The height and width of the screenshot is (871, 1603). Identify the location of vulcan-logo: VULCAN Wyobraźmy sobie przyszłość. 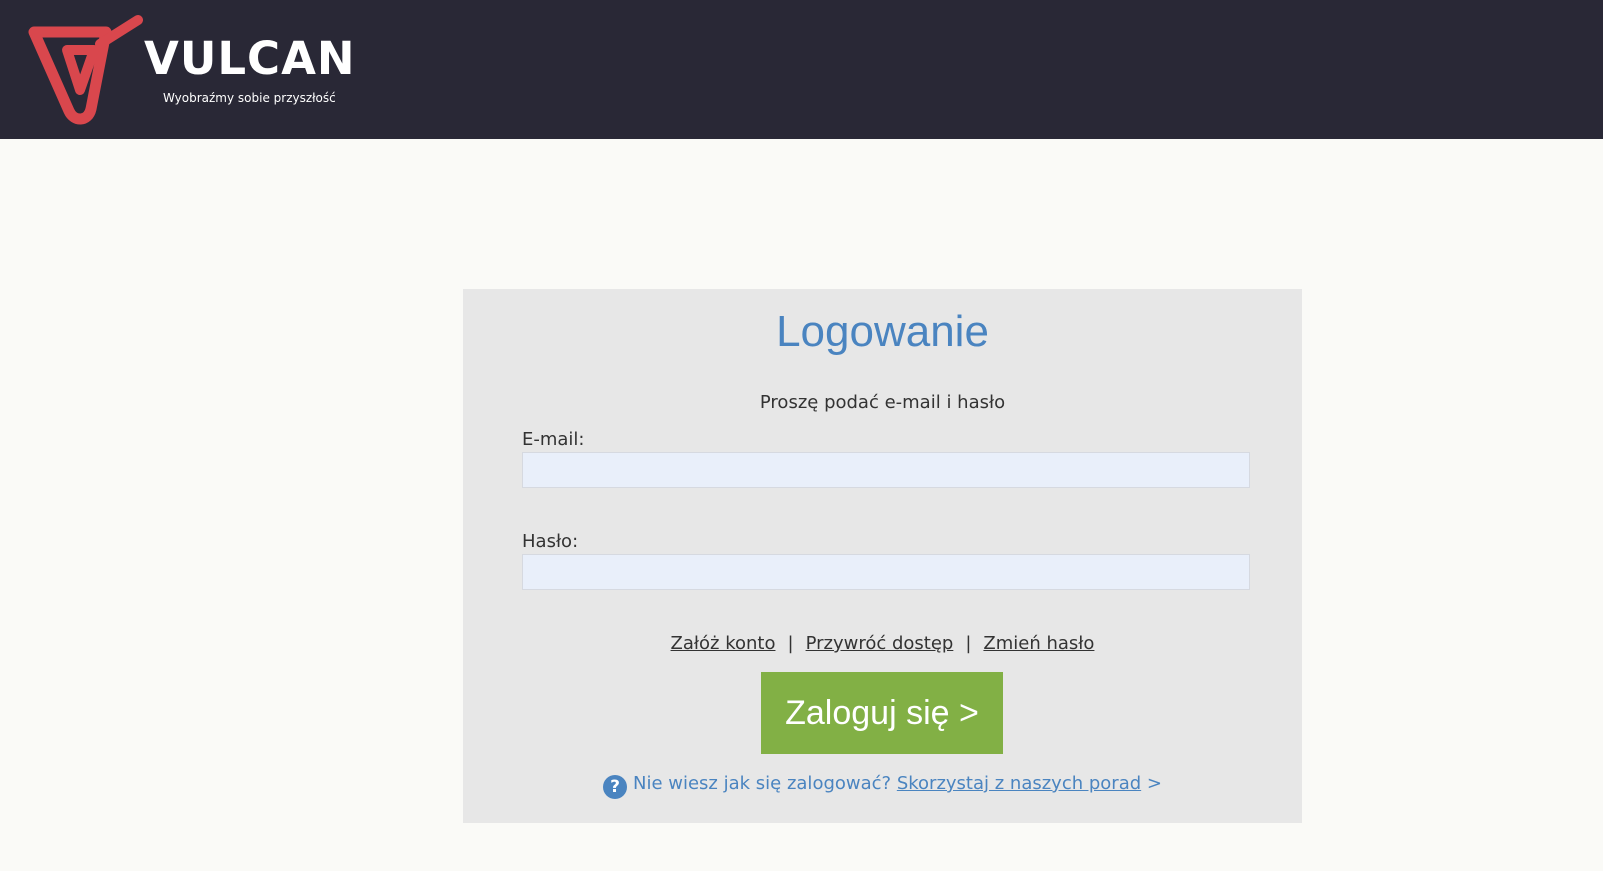
(193, 70).